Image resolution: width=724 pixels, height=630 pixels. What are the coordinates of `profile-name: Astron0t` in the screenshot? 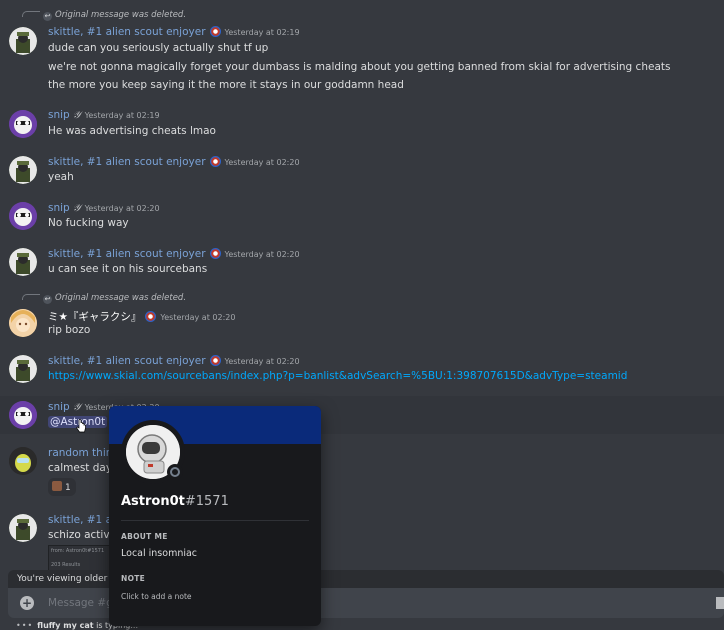 It's located at (153, 501).